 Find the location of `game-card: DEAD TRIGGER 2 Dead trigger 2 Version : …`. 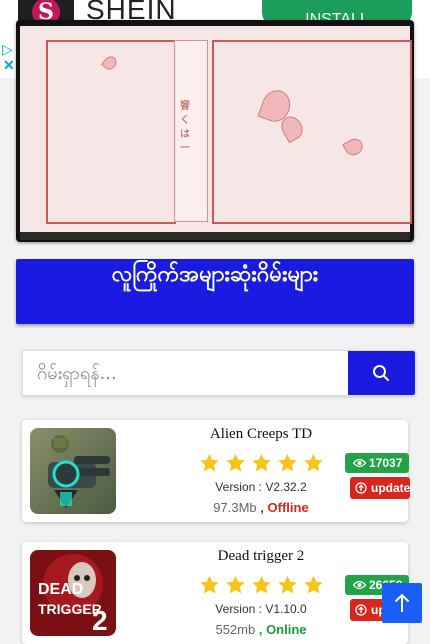

game-card: DEAD TRIGGER 2 Dead trigger 2 Version : … is located at coordinates (216, 593).